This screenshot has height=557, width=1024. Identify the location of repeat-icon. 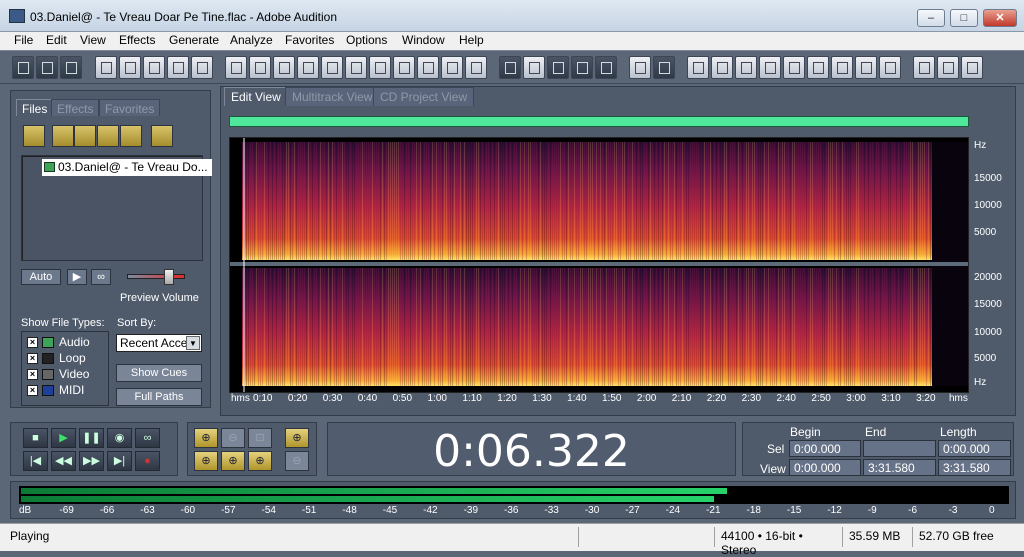
(284, 67).